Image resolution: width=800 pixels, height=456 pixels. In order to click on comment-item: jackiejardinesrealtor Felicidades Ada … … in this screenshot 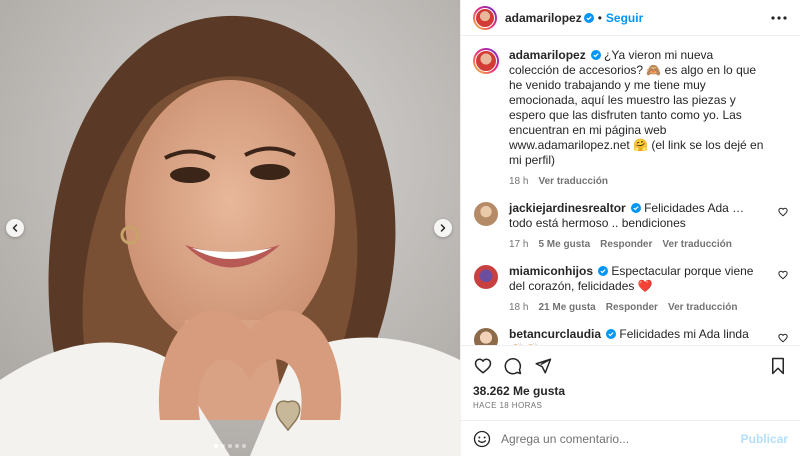, I will do `click(630, 225)`.